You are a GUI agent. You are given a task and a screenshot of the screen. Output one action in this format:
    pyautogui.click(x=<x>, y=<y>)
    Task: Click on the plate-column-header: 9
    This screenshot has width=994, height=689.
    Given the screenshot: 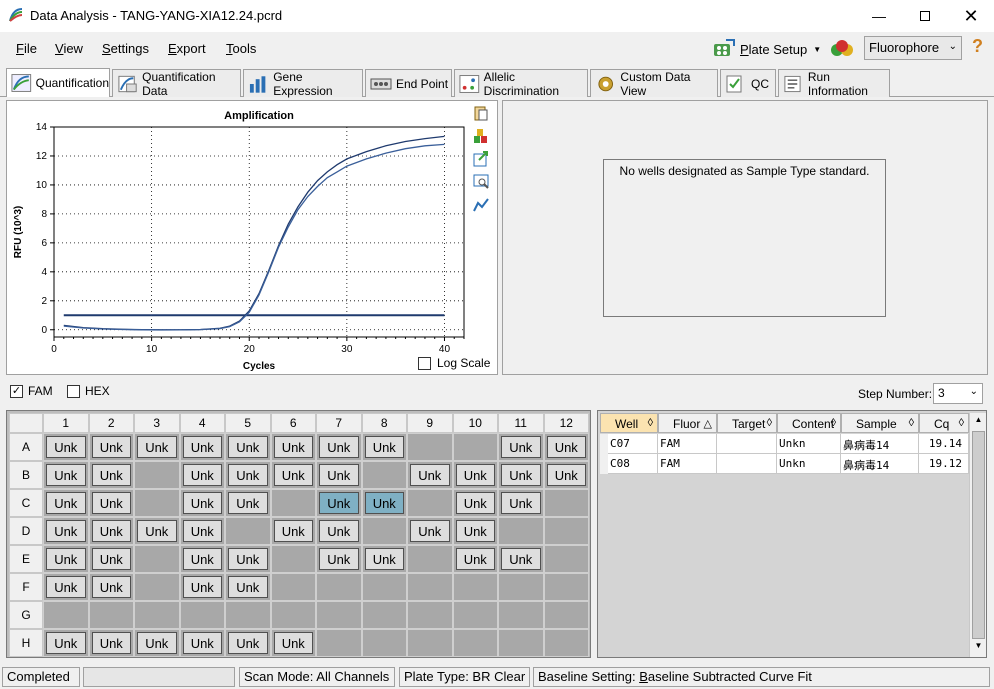 What is the action you would take?
    pyautogui.click(x=430, y=423)
    